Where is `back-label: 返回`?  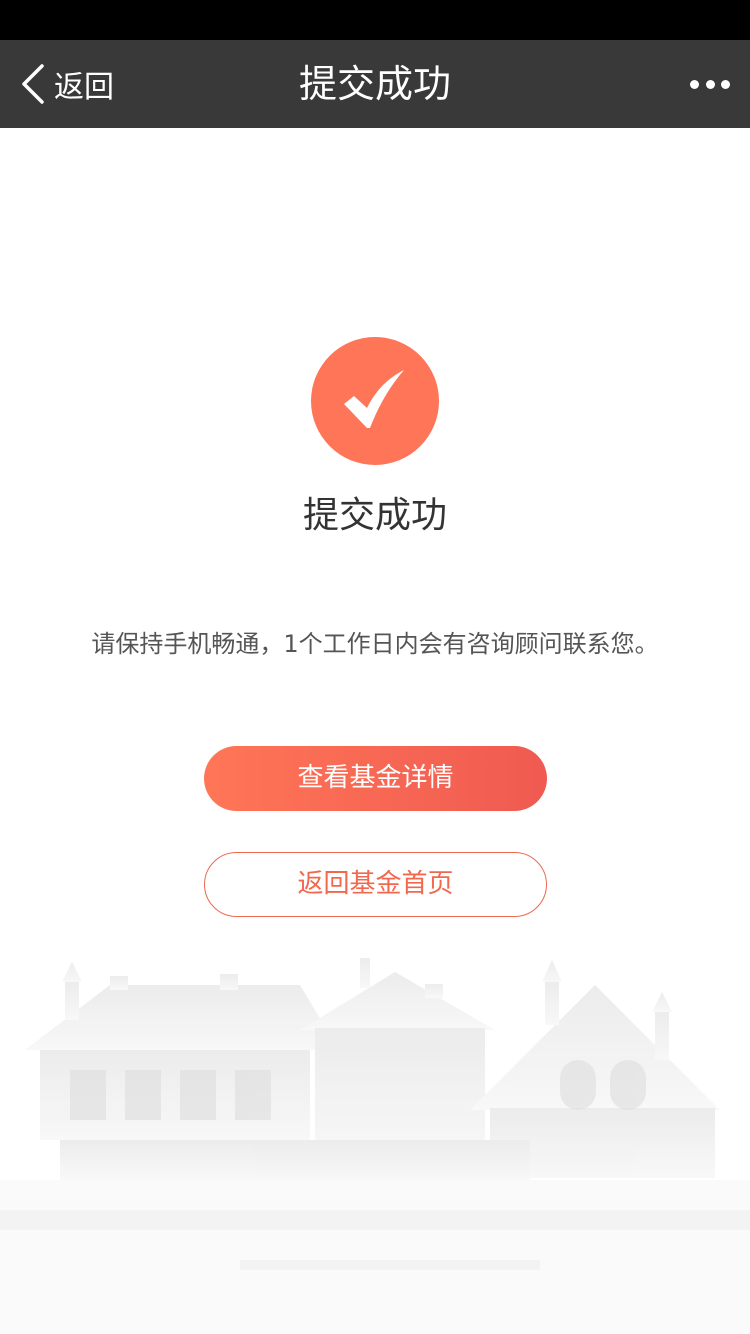
back-label: 返回 is located at coordinates (84, 87).